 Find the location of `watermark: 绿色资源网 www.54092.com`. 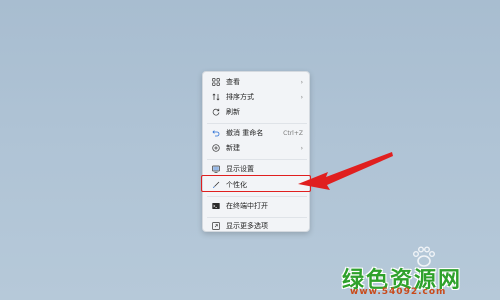

watermark: 绿色资源网 www.54092.com is located at coordinates (417, 280).